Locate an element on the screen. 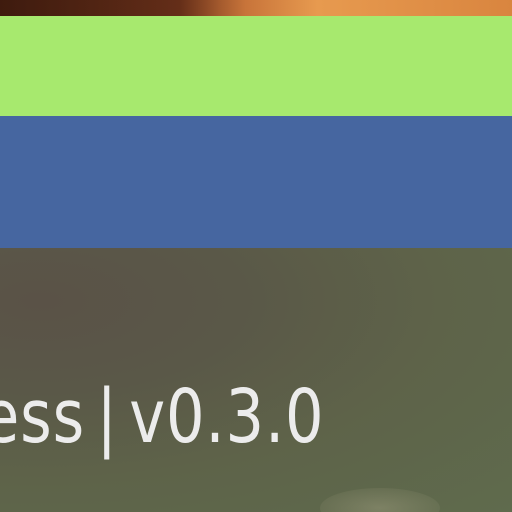  header-image-strip is located at coordinates (256, 8).